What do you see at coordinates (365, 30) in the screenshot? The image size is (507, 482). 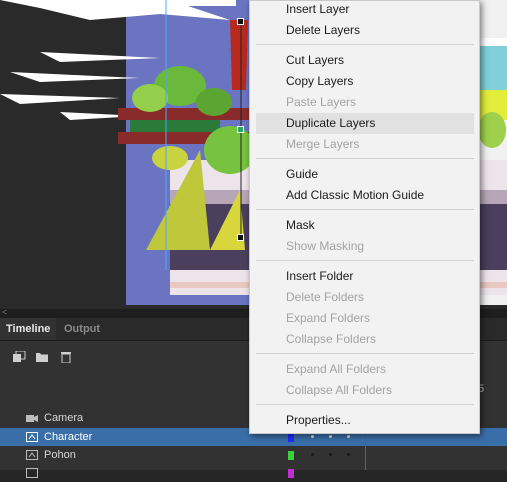 I see `menu-item-delete-layers: Delete Layers` at bounding box center [365, 30].